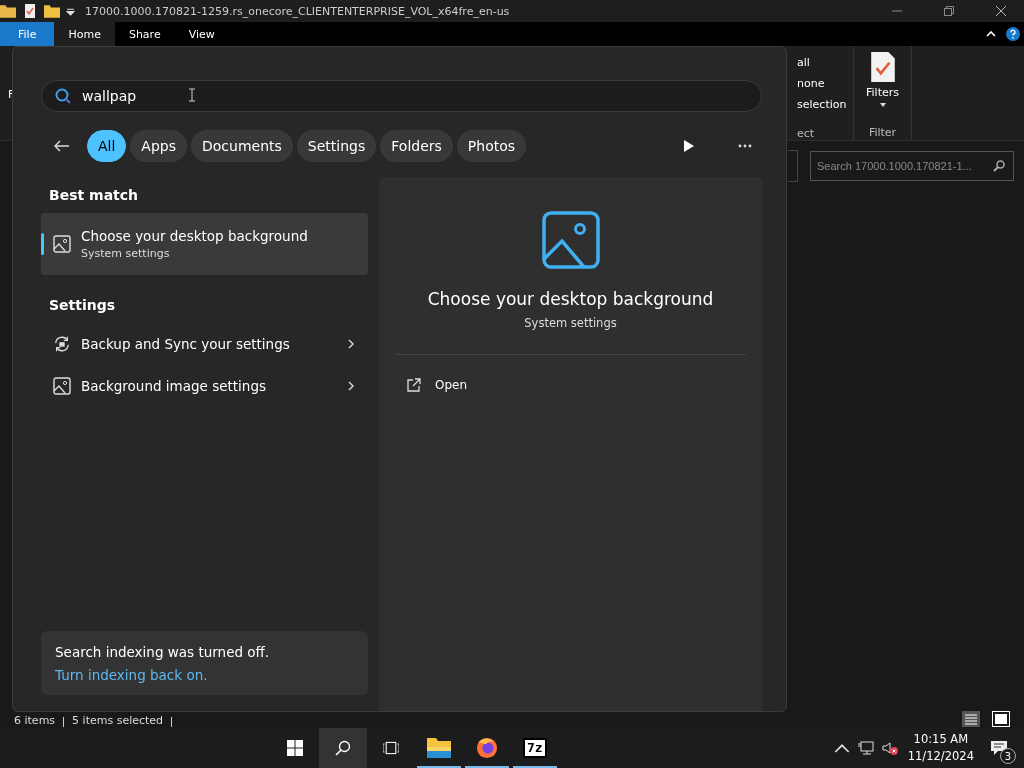 The width and height of the screenshot is (1024, 768). Describe the element at coordinates (242, 146) in the screenshot. I see `filter-tab: Documents` at that location.